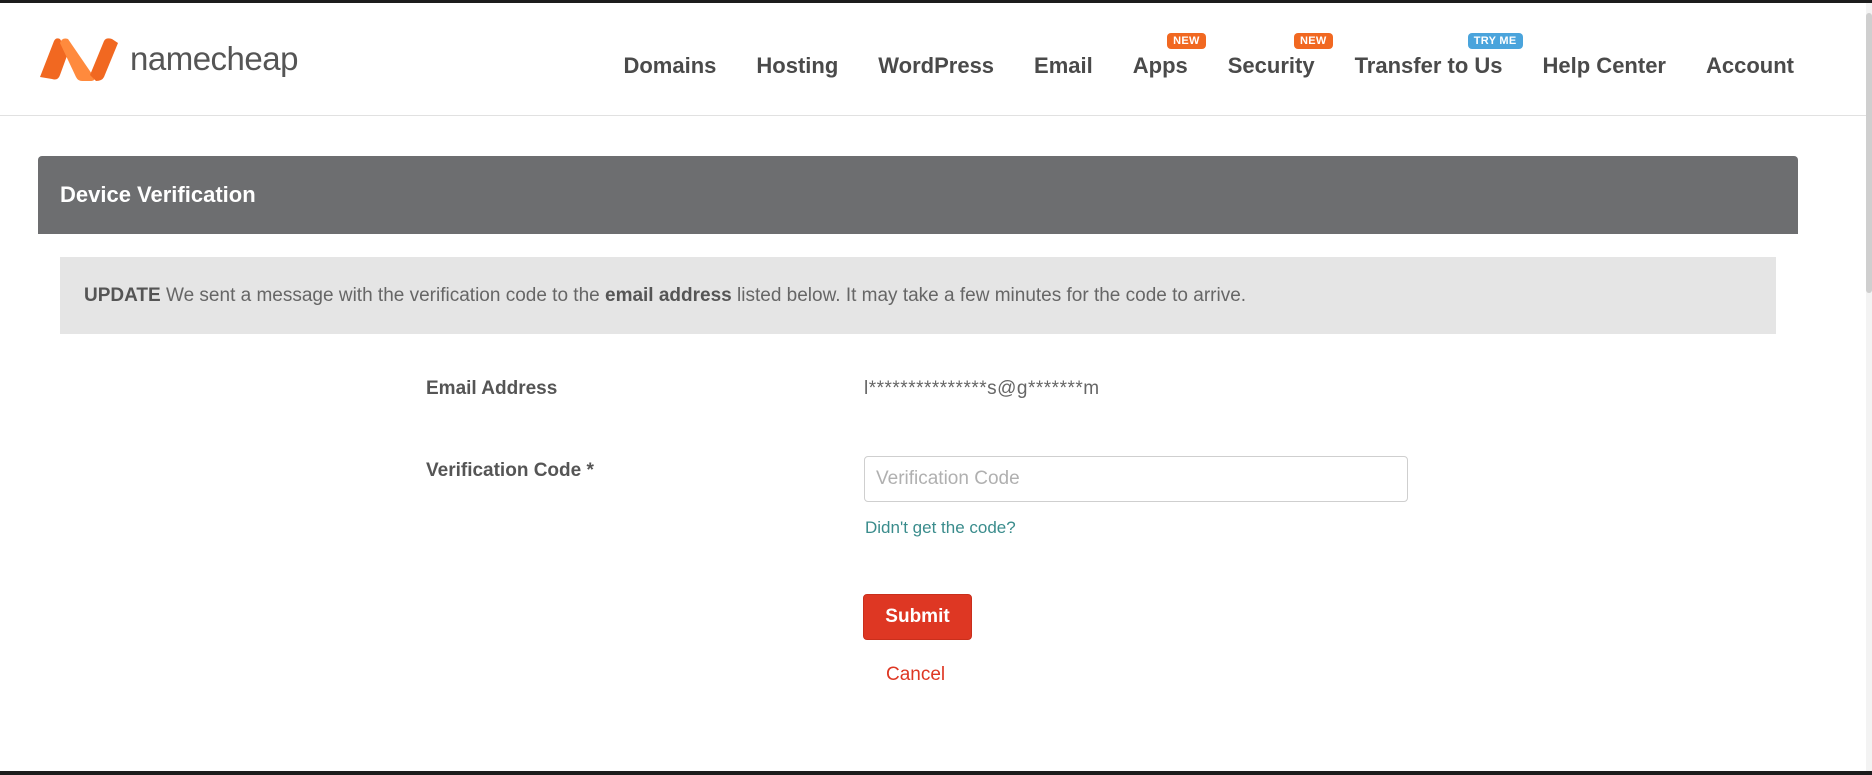 The width and height of the screenshot is (1872, 775). Describe the element at coordinates (1136, 479) in the screenshot. I see `verification-code-input` at that location.